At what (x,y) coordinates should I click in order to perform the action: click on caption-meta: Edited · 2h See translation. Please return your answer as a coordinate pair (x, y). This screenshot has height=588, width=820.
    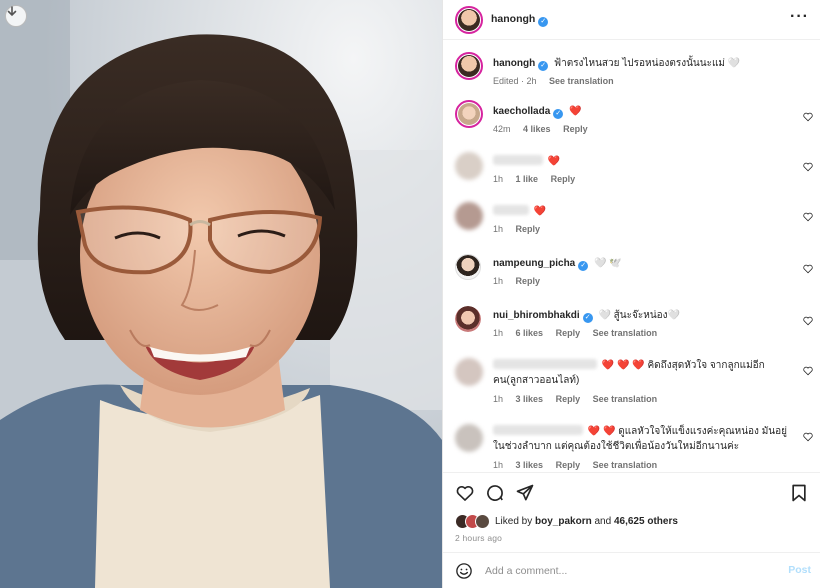
    Looking at the image, I should click on (558, 81).